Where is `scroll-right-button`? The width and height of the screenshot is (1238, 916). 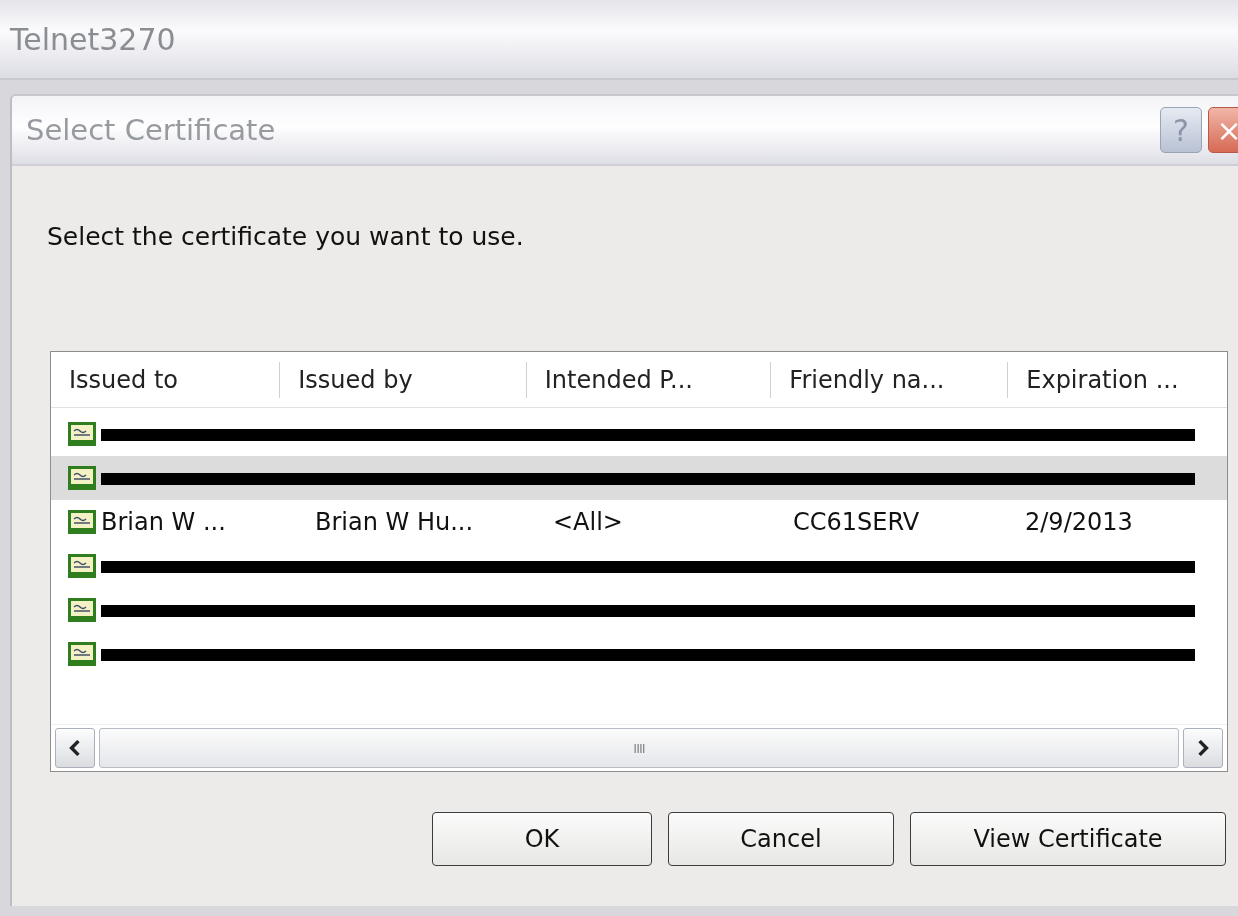
scroll-right-button is located at coordinates (1203, 748).